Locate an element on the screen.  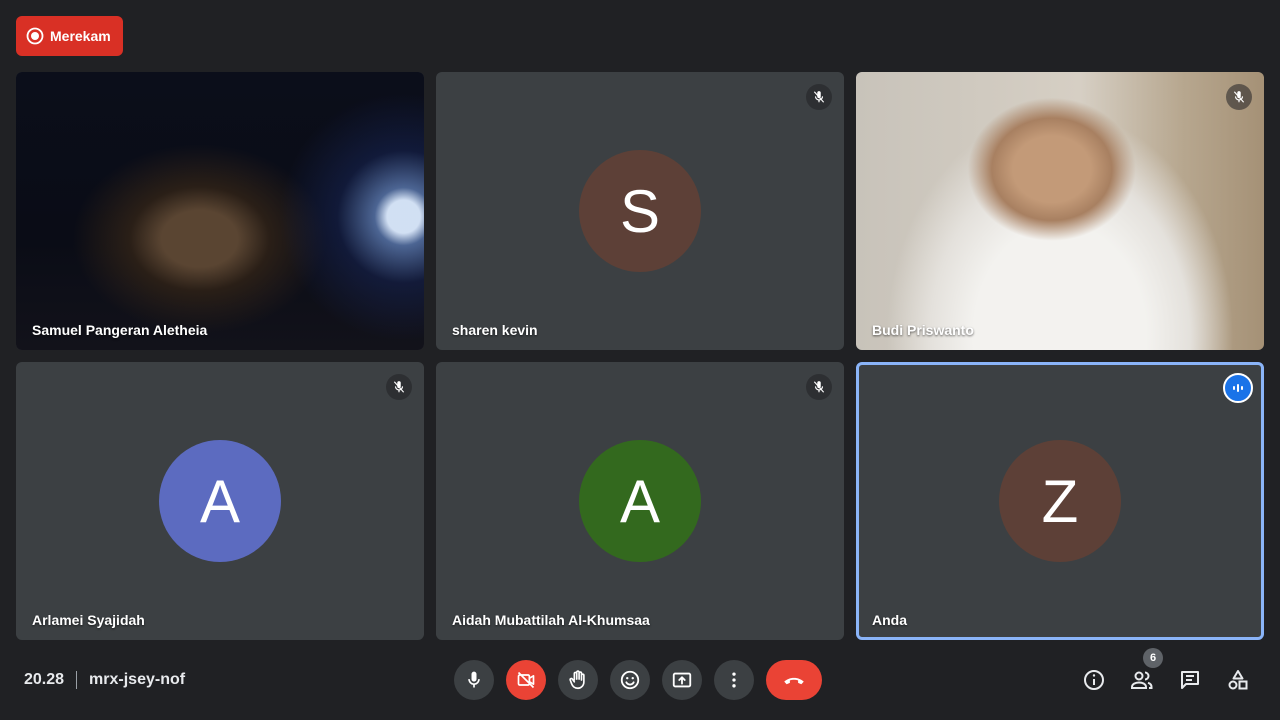
participant-name: Anda is located at coordinates (889, 620).